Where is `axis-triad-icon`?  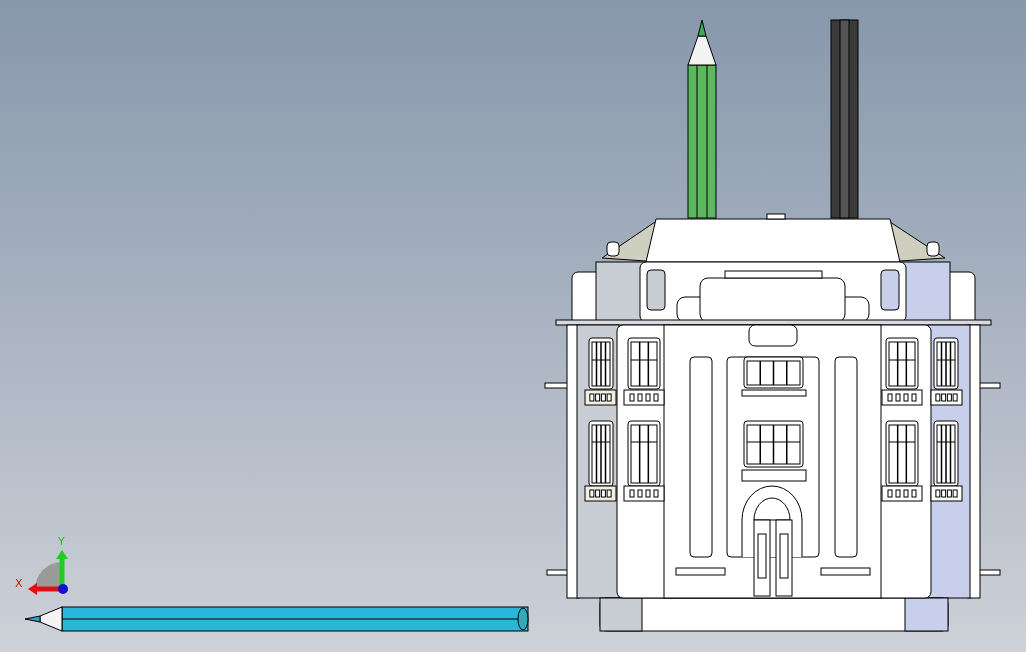 axis-triad-icon is located at coordinates (48, 572).